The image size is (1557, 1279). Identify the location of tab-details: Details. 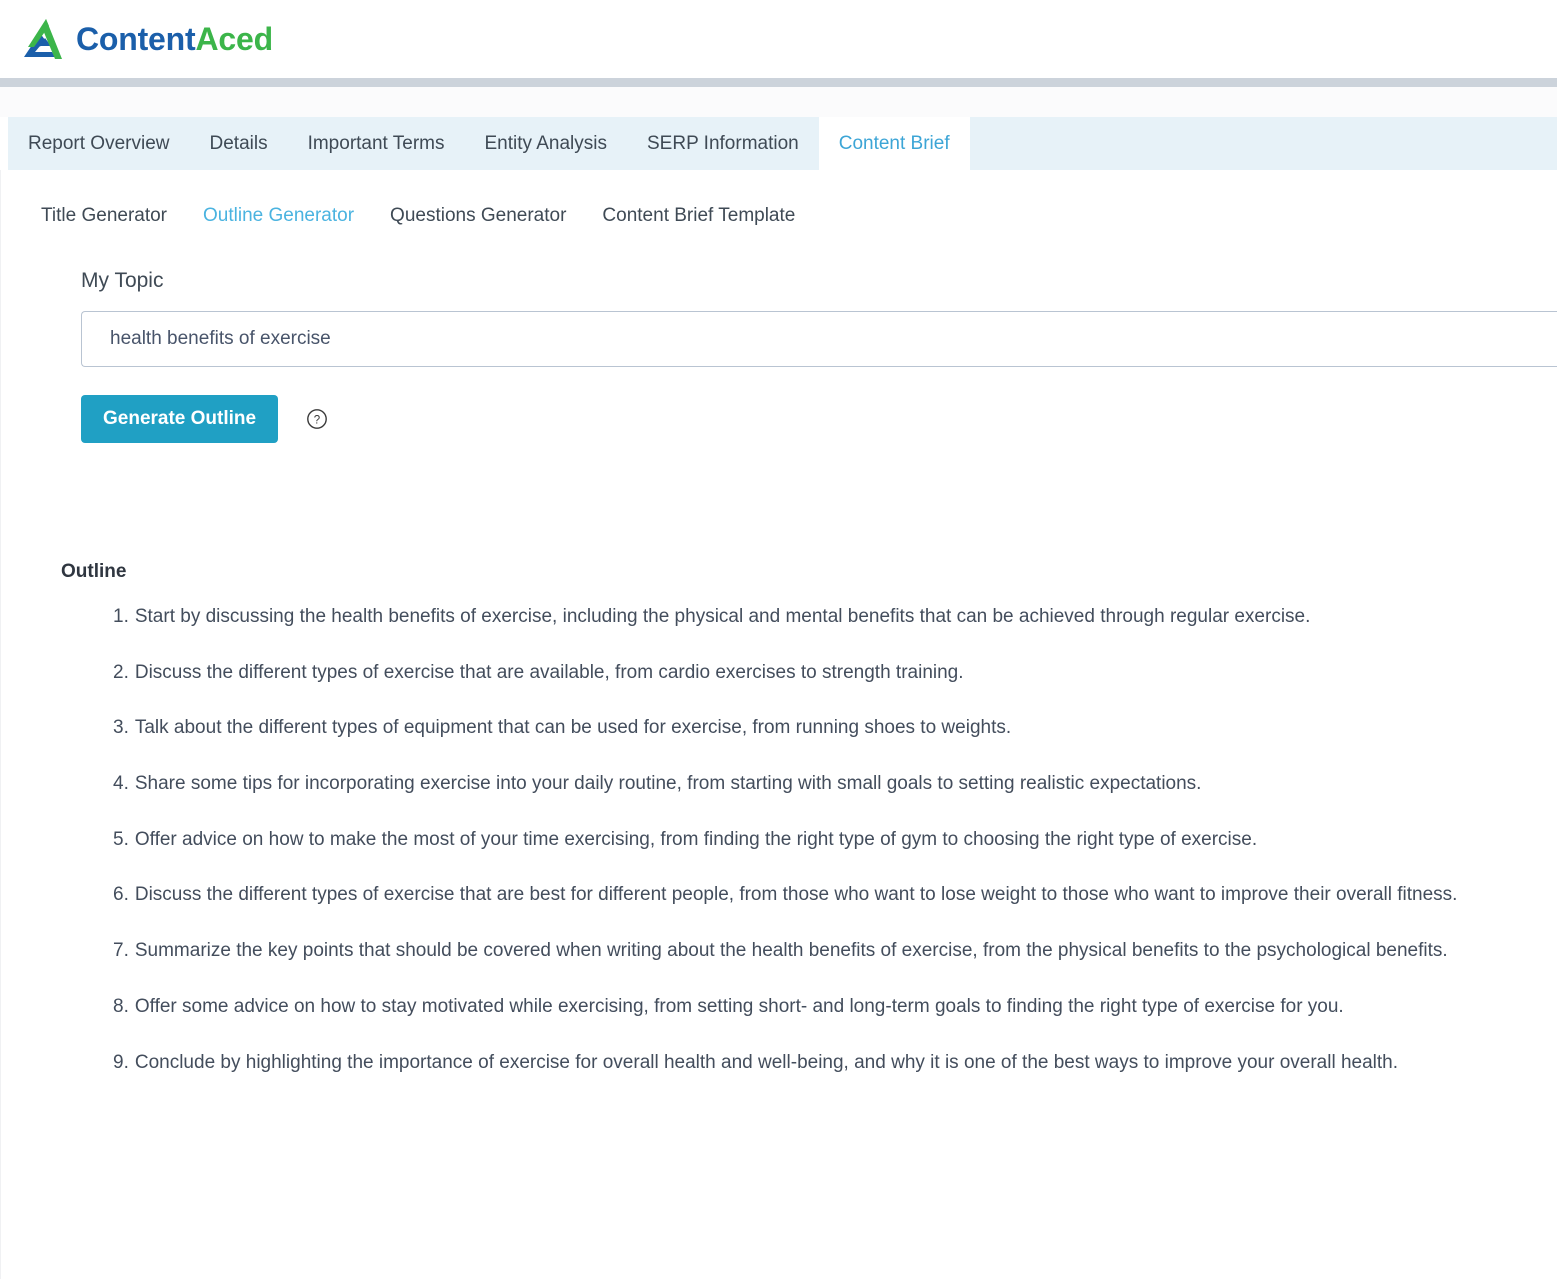
(239, 143).